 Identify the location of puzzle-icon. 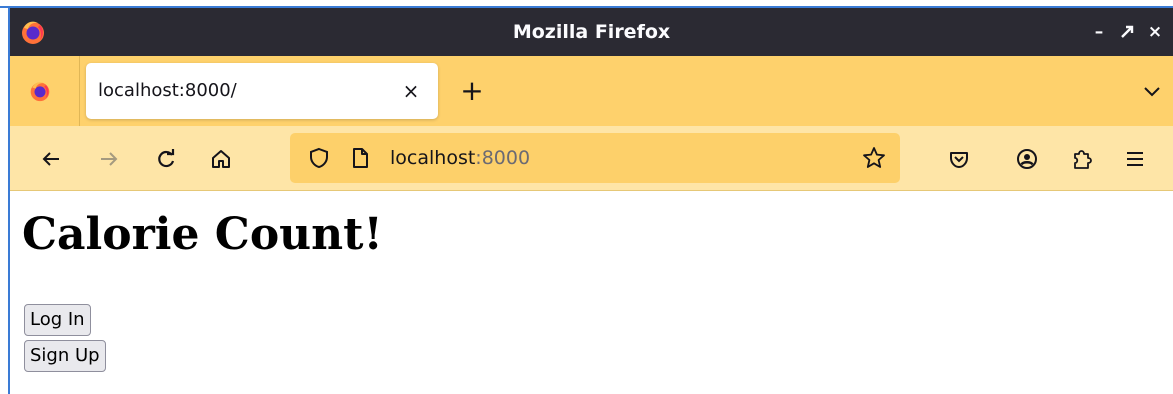
(1083, 159).